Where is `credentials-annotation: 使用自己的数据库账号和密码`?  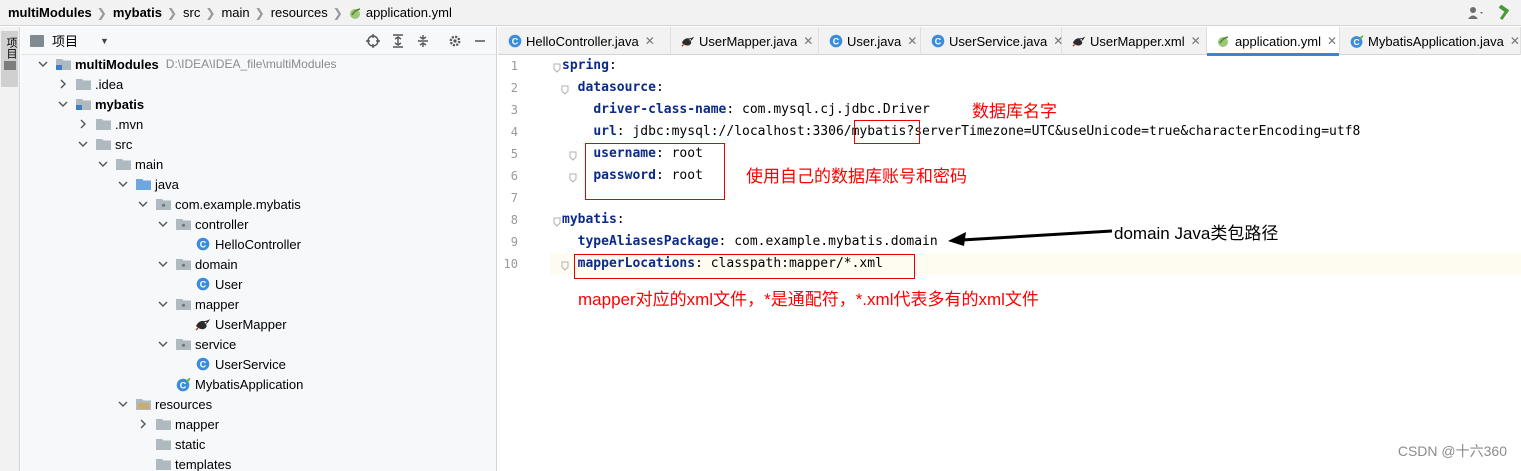 credentials-annotation: 使用自己的数据库账号和密码 is located at coordinates (856, 176).